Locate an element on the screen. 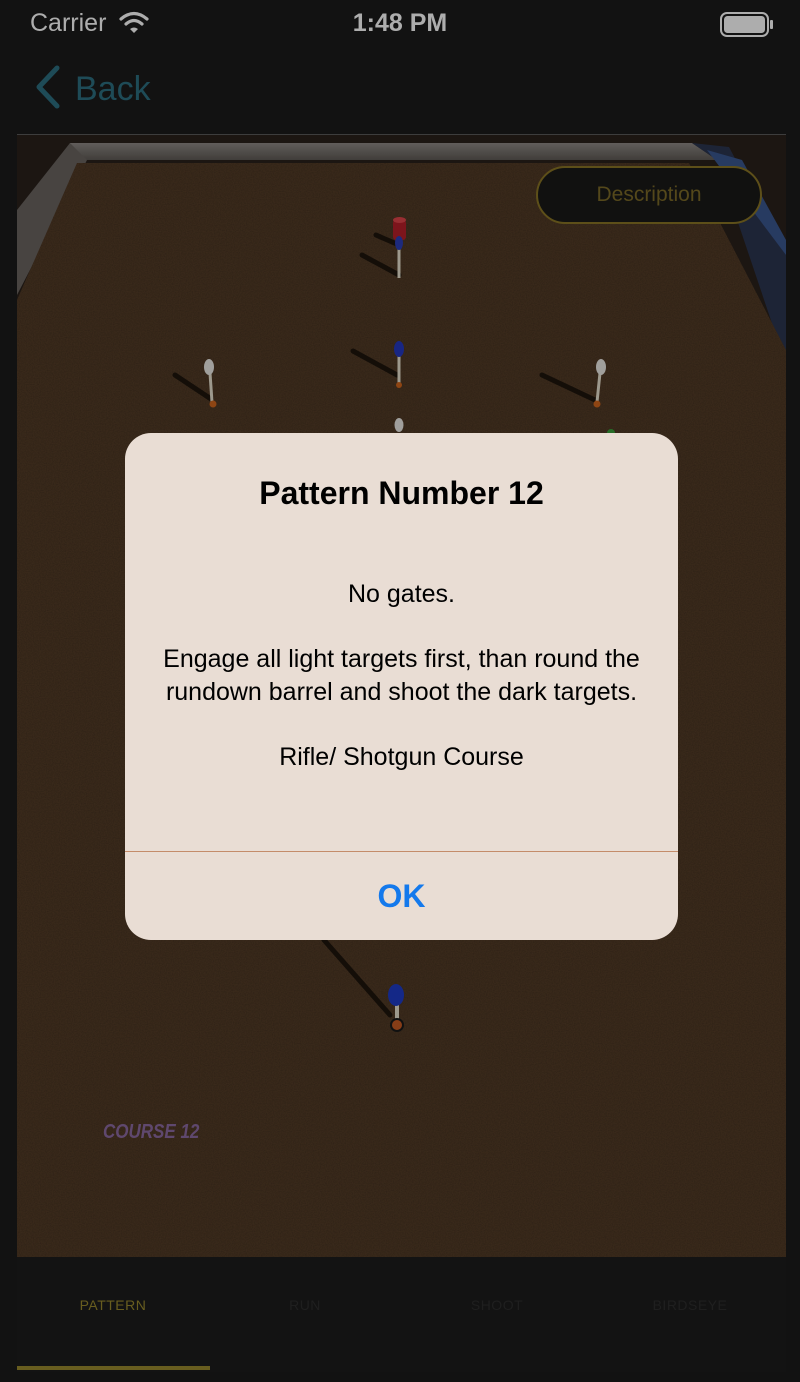 The height and width of the screenshot is (1382, 800). alert-title: Pattern Number 12 is located at coordinates (401, 493).